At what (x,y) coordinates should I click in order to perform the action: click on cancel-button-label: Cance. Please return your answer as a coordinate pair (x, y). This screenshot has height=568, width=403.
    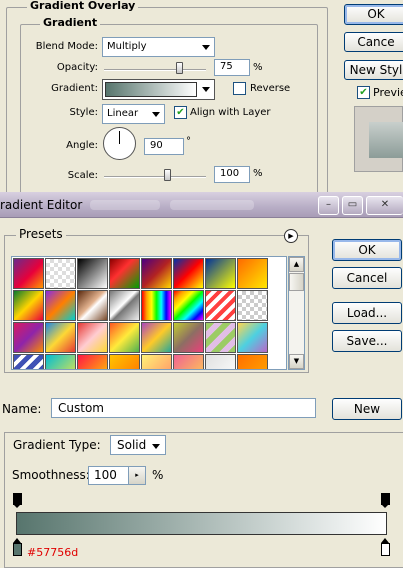
    Looking at the image, I should click on (376, 42).